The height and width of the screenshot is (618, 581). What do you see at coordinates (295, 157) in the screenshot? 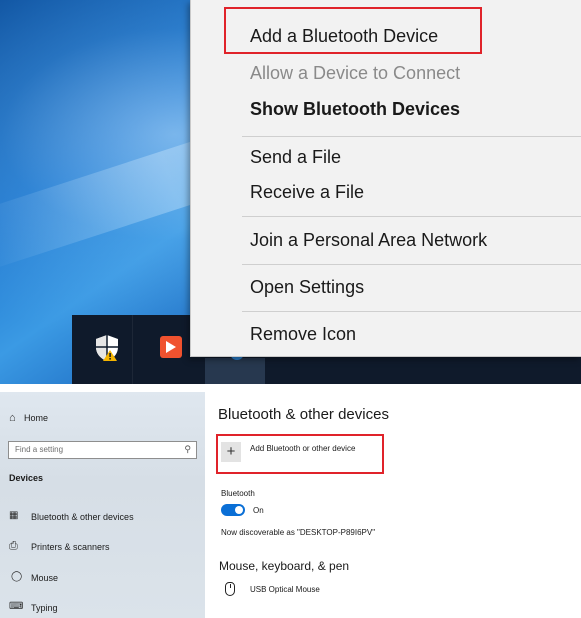
I see `menu-item-send-a-file: Send a File` at bounding box center [295, 157].